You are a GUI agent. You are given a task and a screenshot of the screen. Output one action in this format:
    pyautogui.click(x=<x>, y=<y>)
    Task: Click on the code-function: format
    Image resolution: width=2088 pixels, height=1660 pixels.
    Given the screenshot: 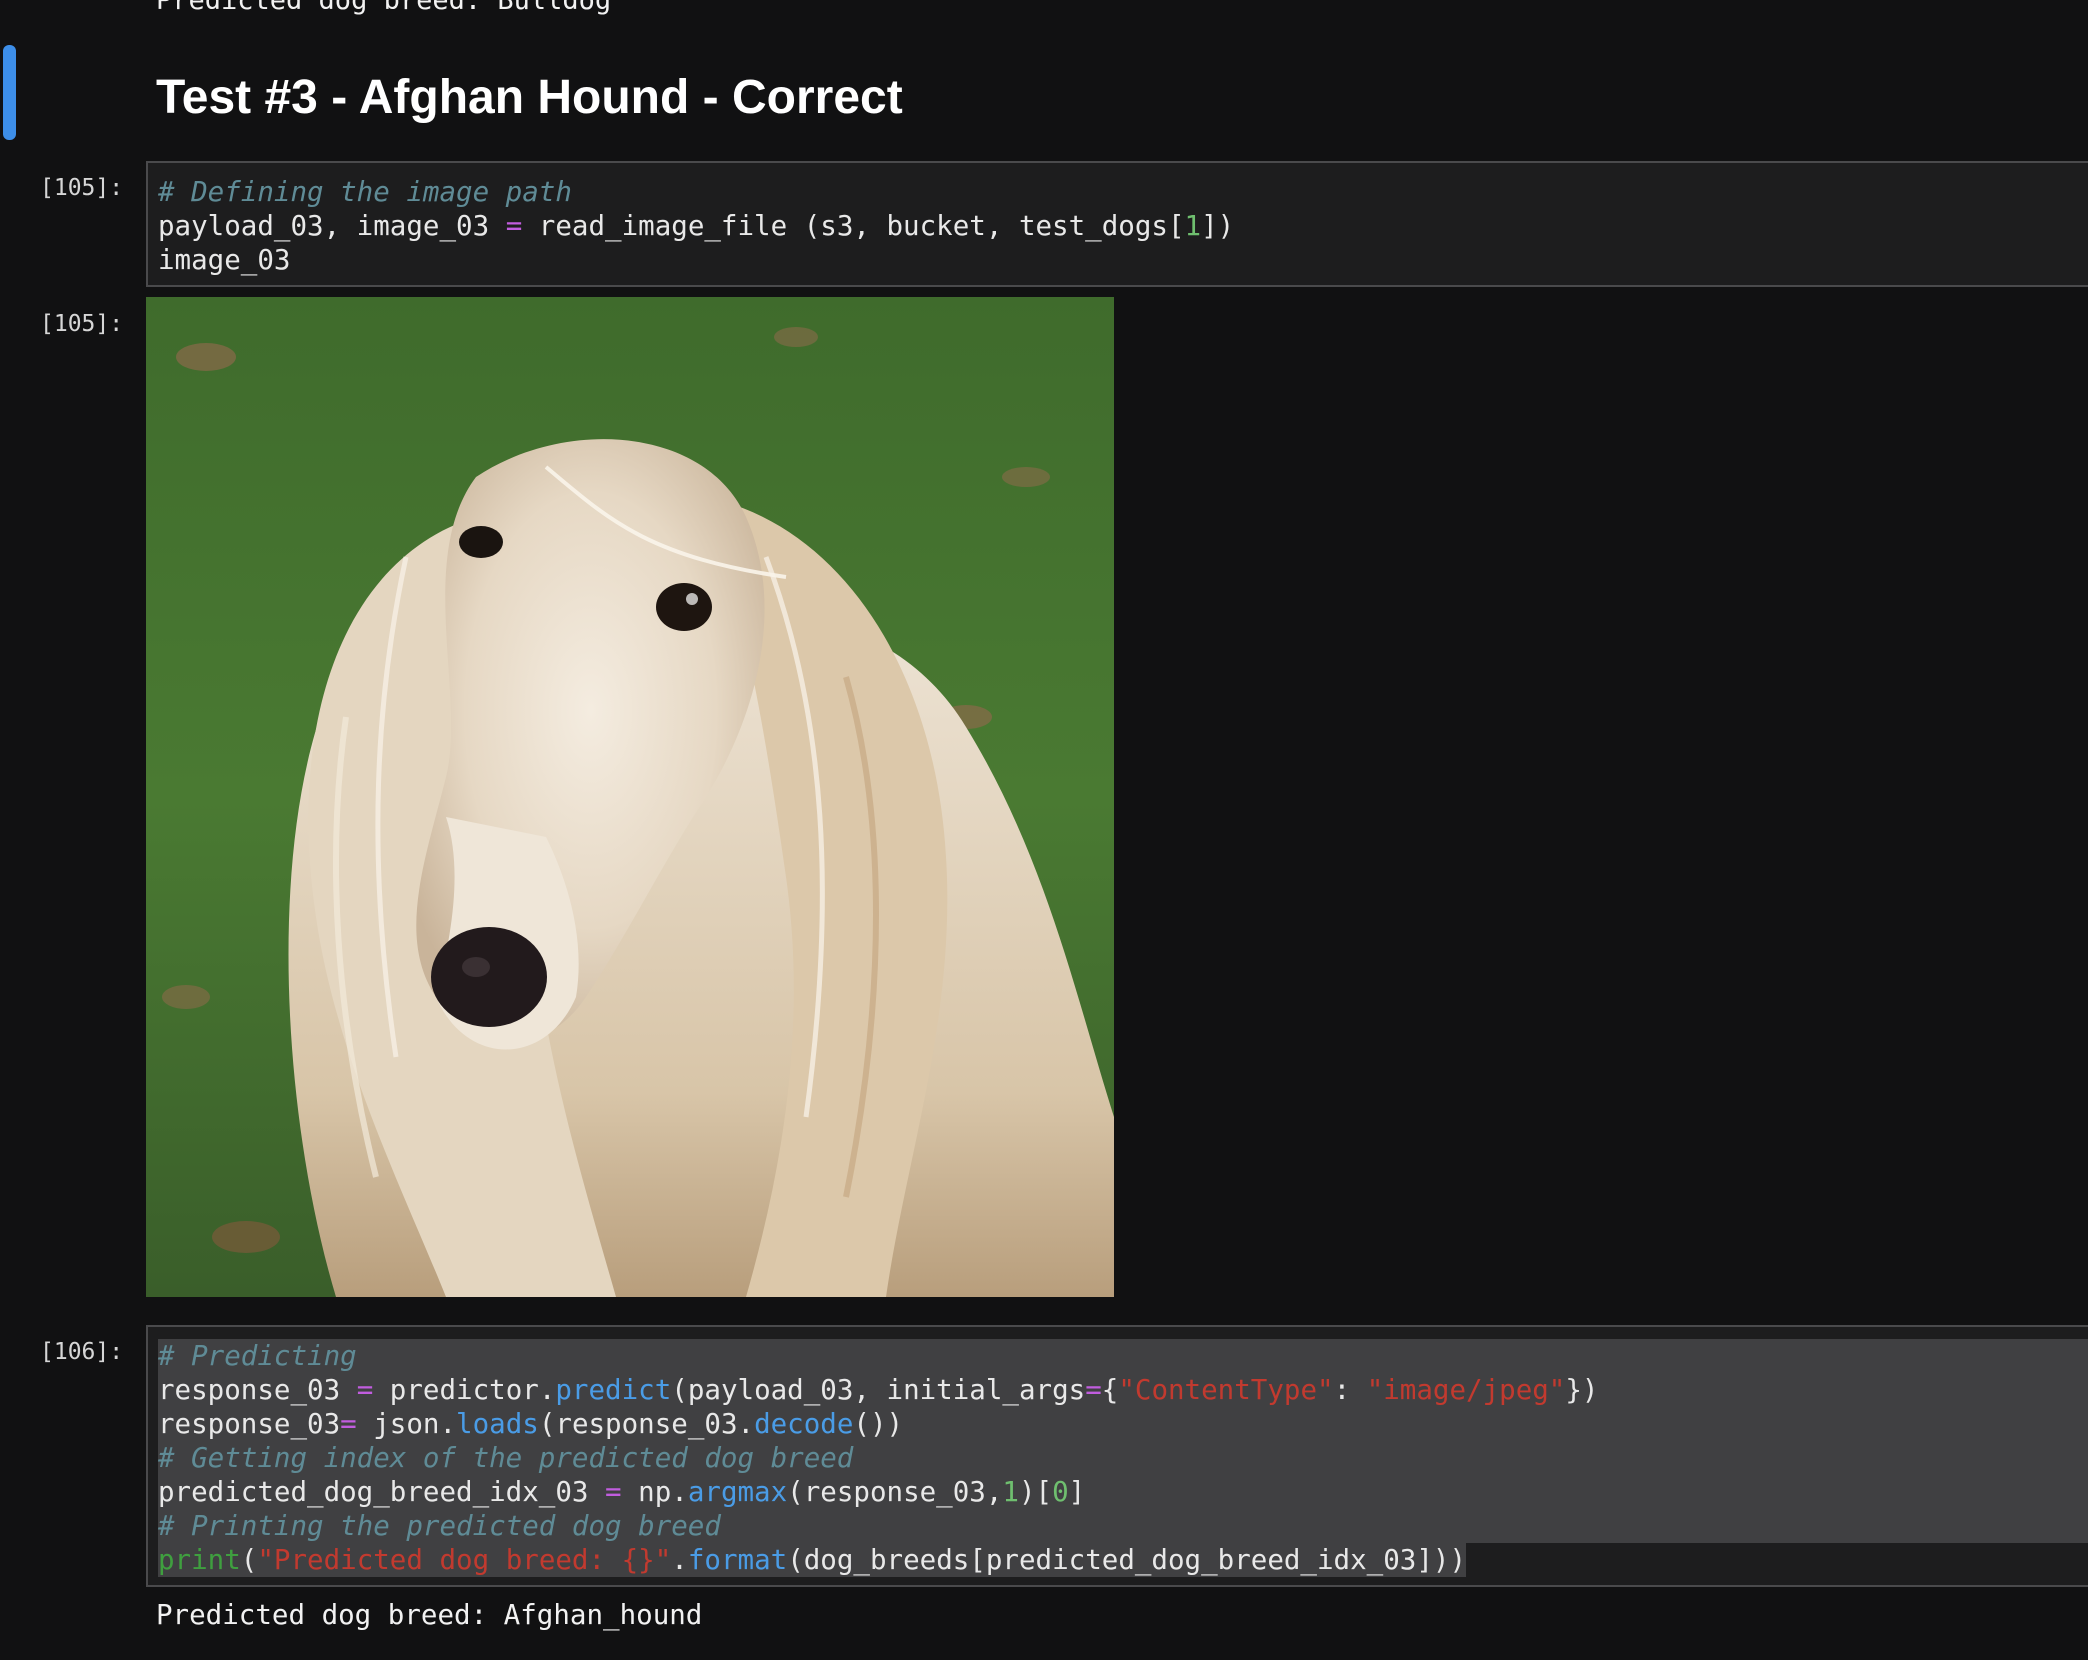 What is the action you would take?
    pyautogui.click(x=737, y=1560)
    